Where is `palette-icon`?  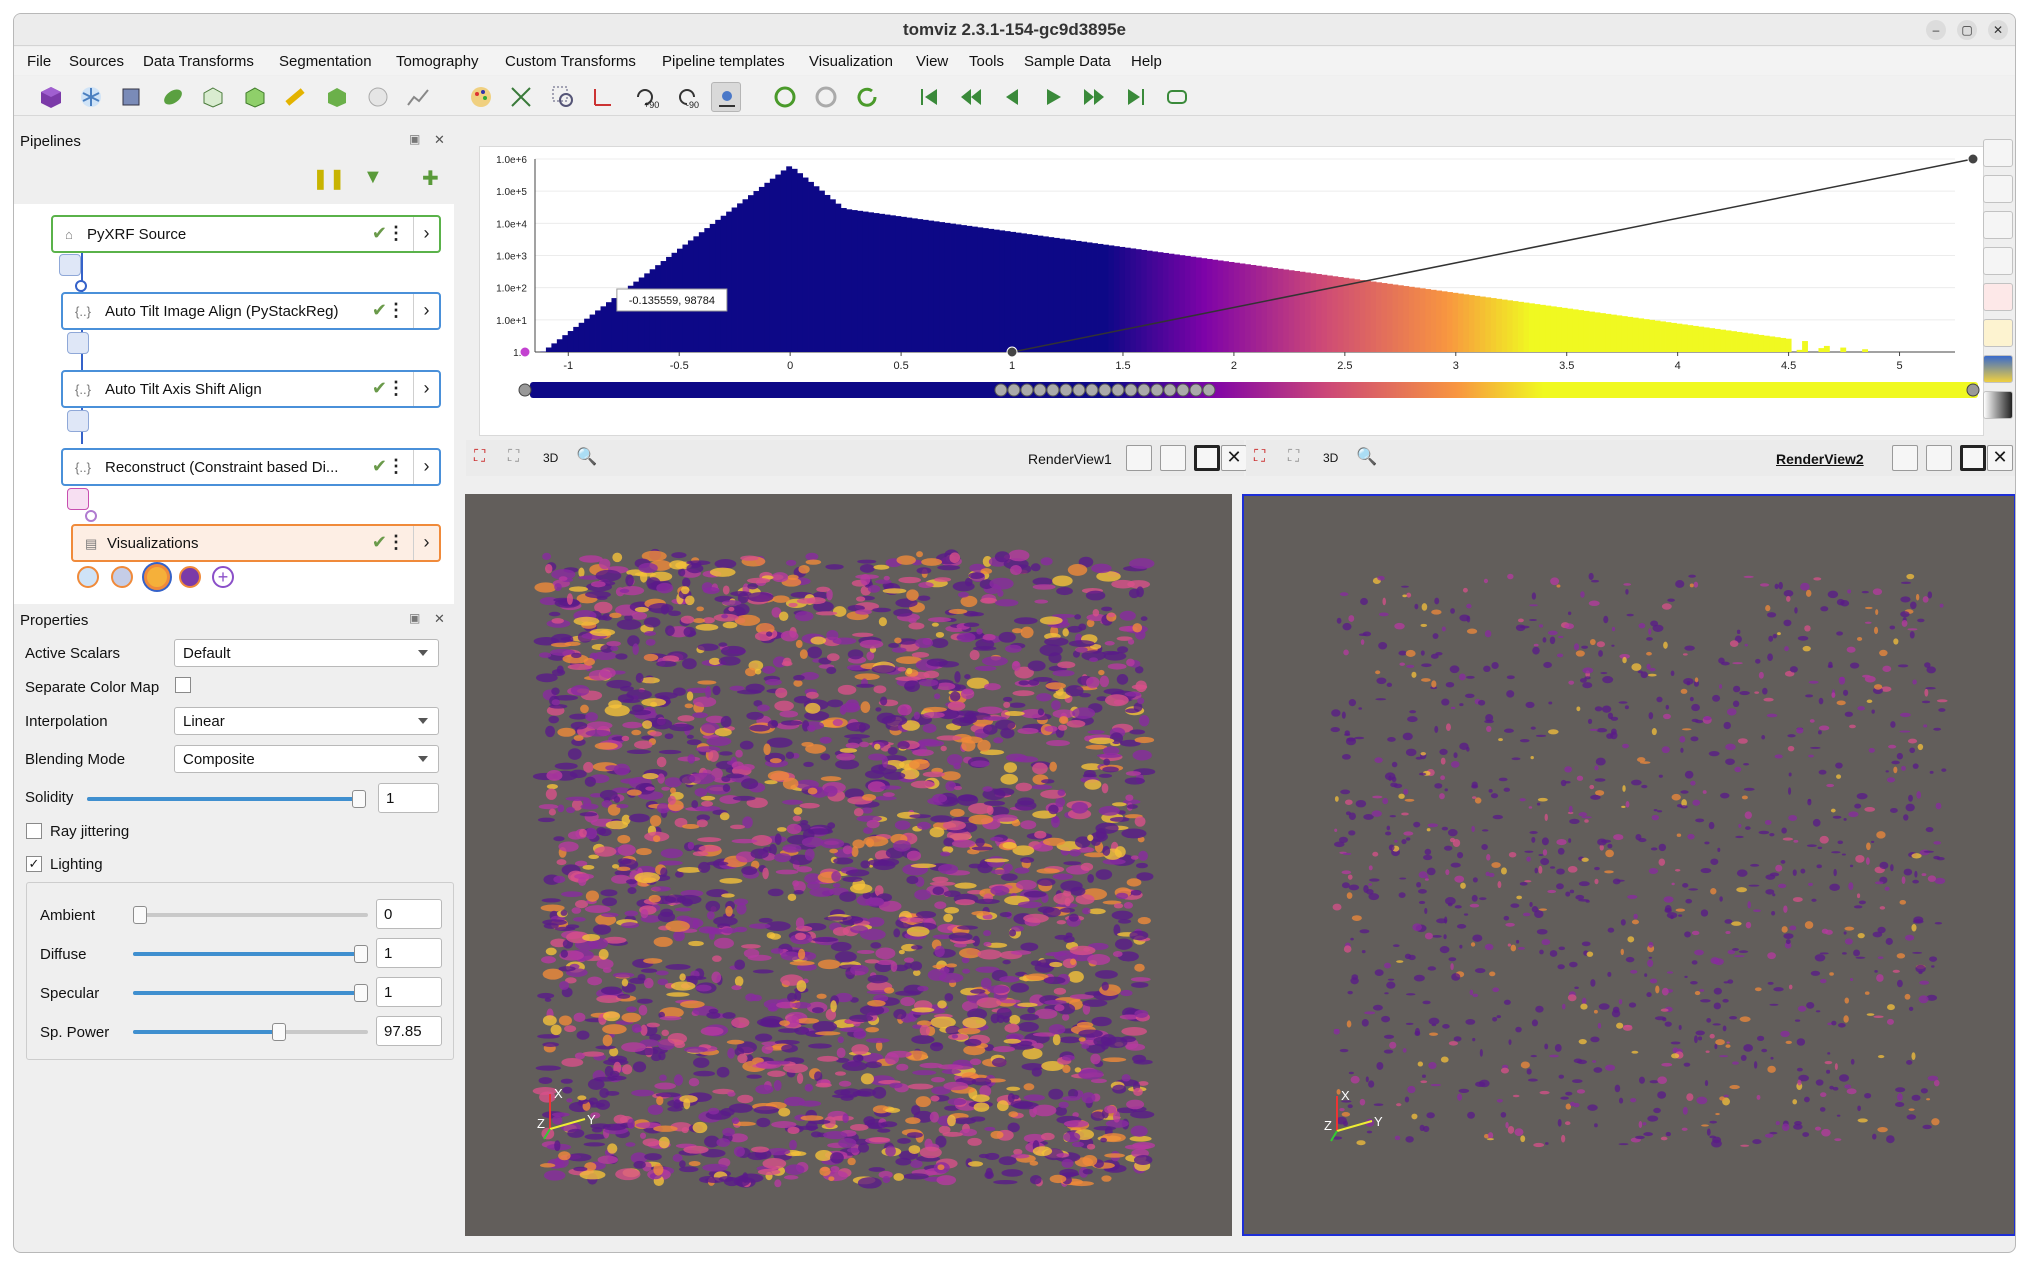
palette-icon is located at coordinates (481, 97).